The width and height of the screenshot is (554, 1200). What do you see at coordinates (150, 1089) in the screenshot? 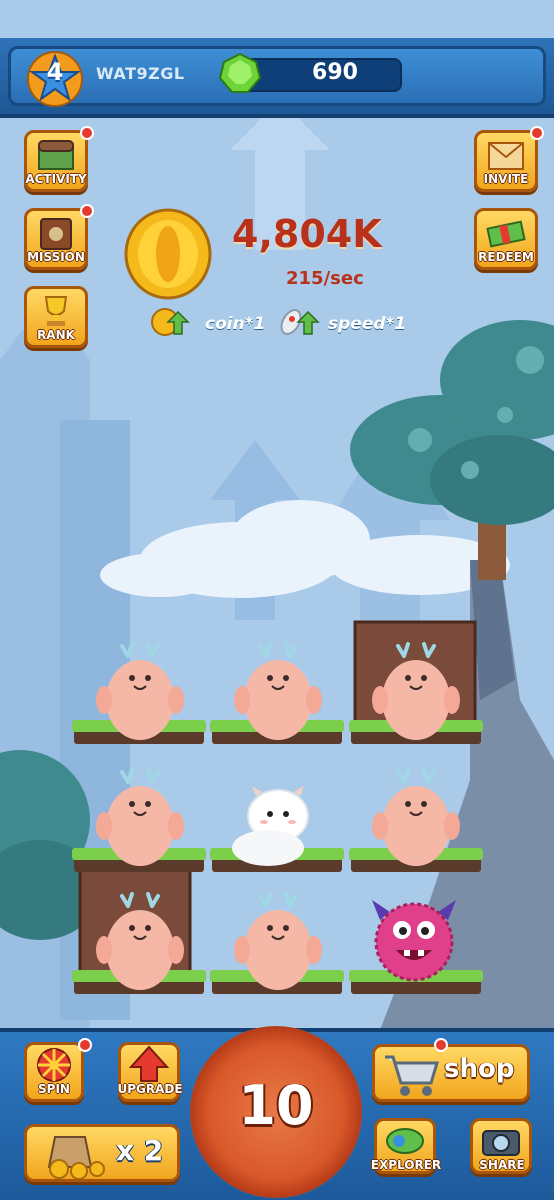
I see `upgrade-label: UPGRADE` at bounding box center [150, 1089].